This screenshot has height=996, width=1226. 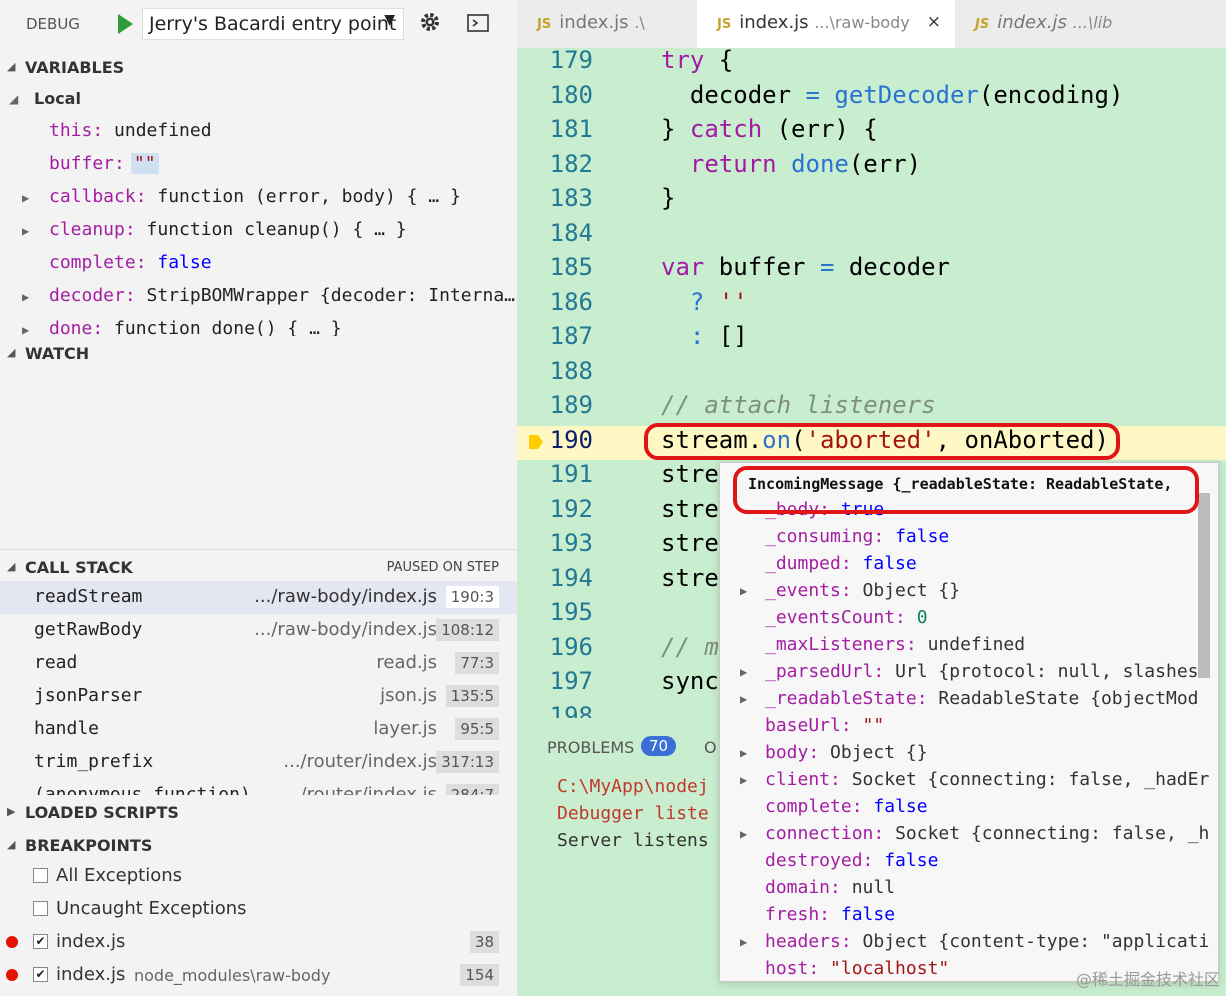 I want to click on code-line: 180 decoder = getDecoder(encoding), so click(x=871, y=98).